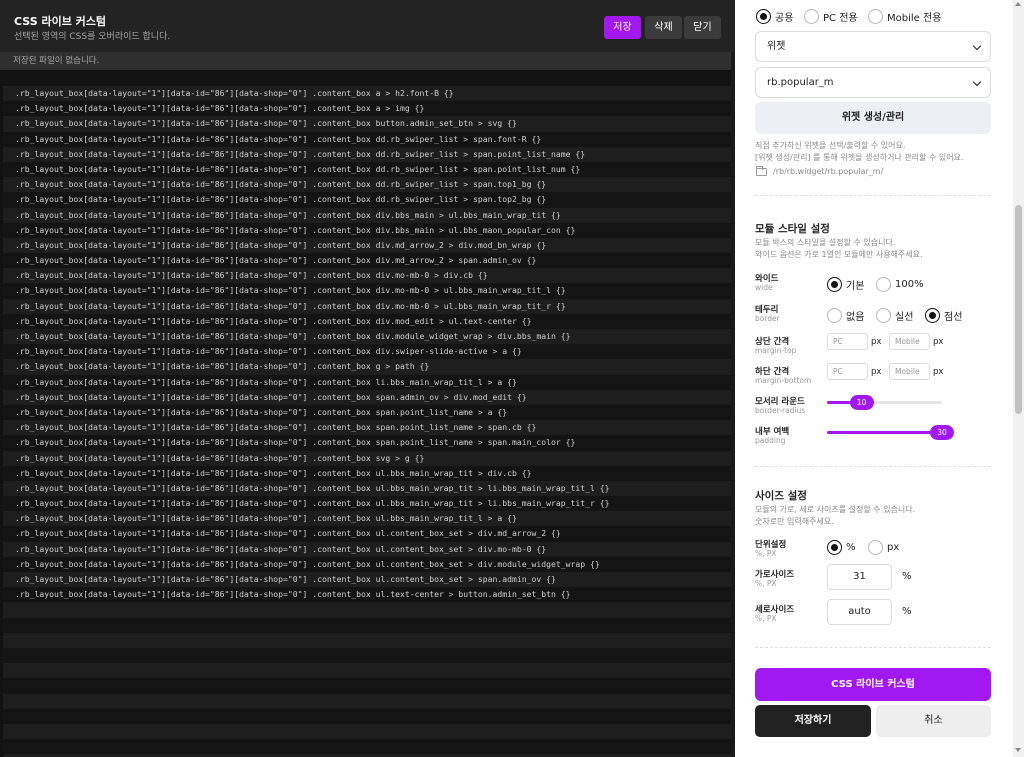 The image size is (1024, 757). Describe the element at coordinates (781, 496) in the screenshot. I see `size-title: 사이즈 설정` at that location.